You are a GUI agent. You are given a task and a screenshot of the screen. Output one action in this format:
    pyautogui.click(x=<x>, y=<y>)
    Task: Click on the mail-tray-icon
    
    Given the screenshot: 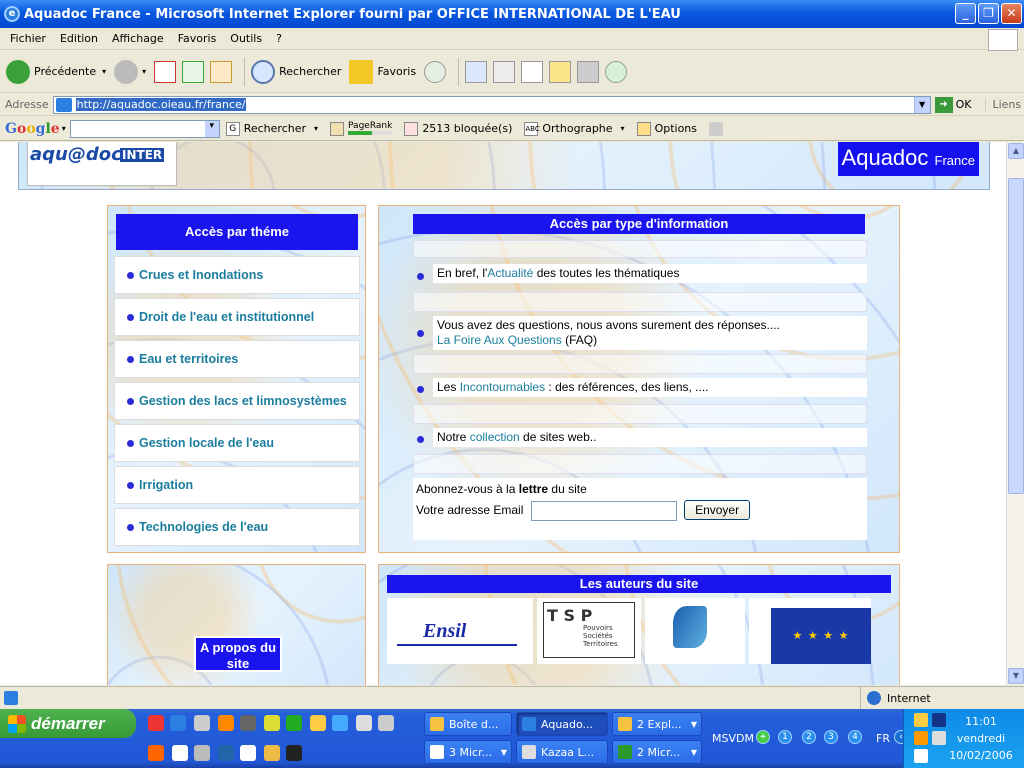 What is the action you would take?
    pyautogui.click(x=921, y=720)
    